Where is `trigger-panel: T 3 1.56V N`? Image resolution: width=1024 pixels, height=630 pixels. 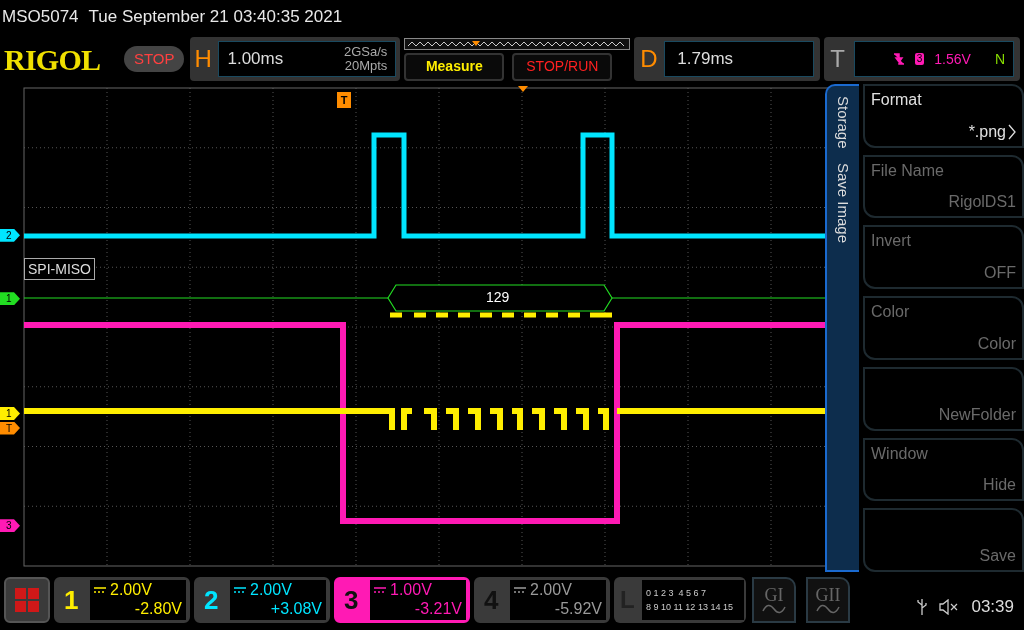 trigger-panel: T 3 1.56V N is located at coordinates (922, 59).